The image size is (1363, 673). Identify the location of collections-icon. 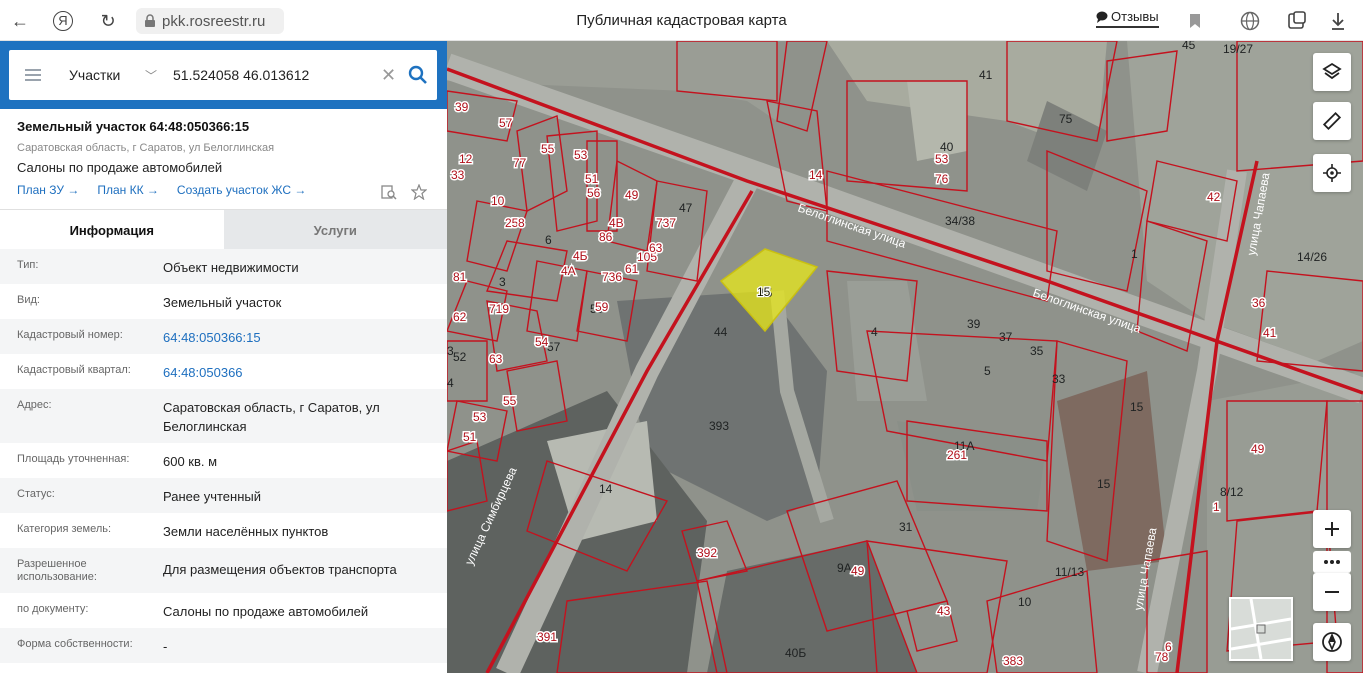
(1297, 21).